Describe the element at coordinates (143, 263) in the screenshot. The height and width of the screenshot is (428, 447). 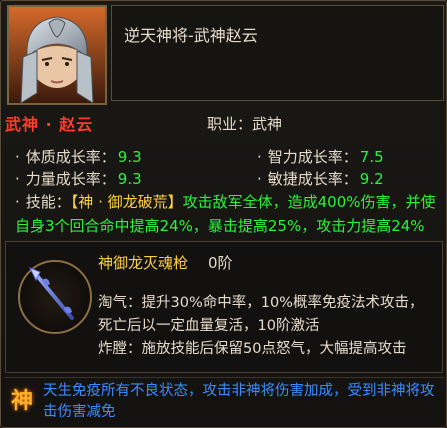
I see `weapon-name: 神御龙灭魂枪` at that location.